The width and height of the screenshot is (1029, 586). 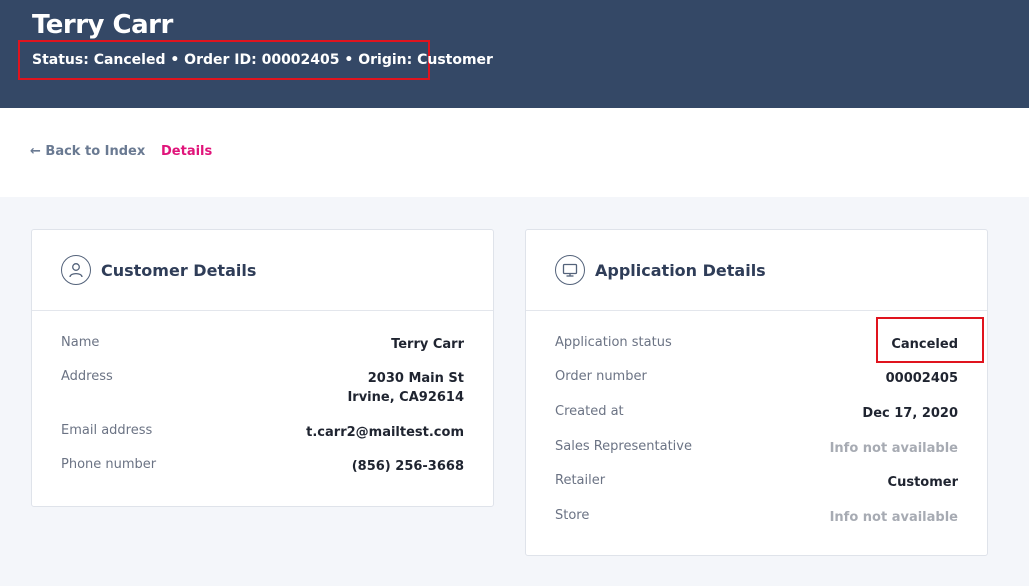 What do you see at coordinates (601, 376) in the screenshot?
I see `order-number-label: Order number` at bounding box center [601, 376].